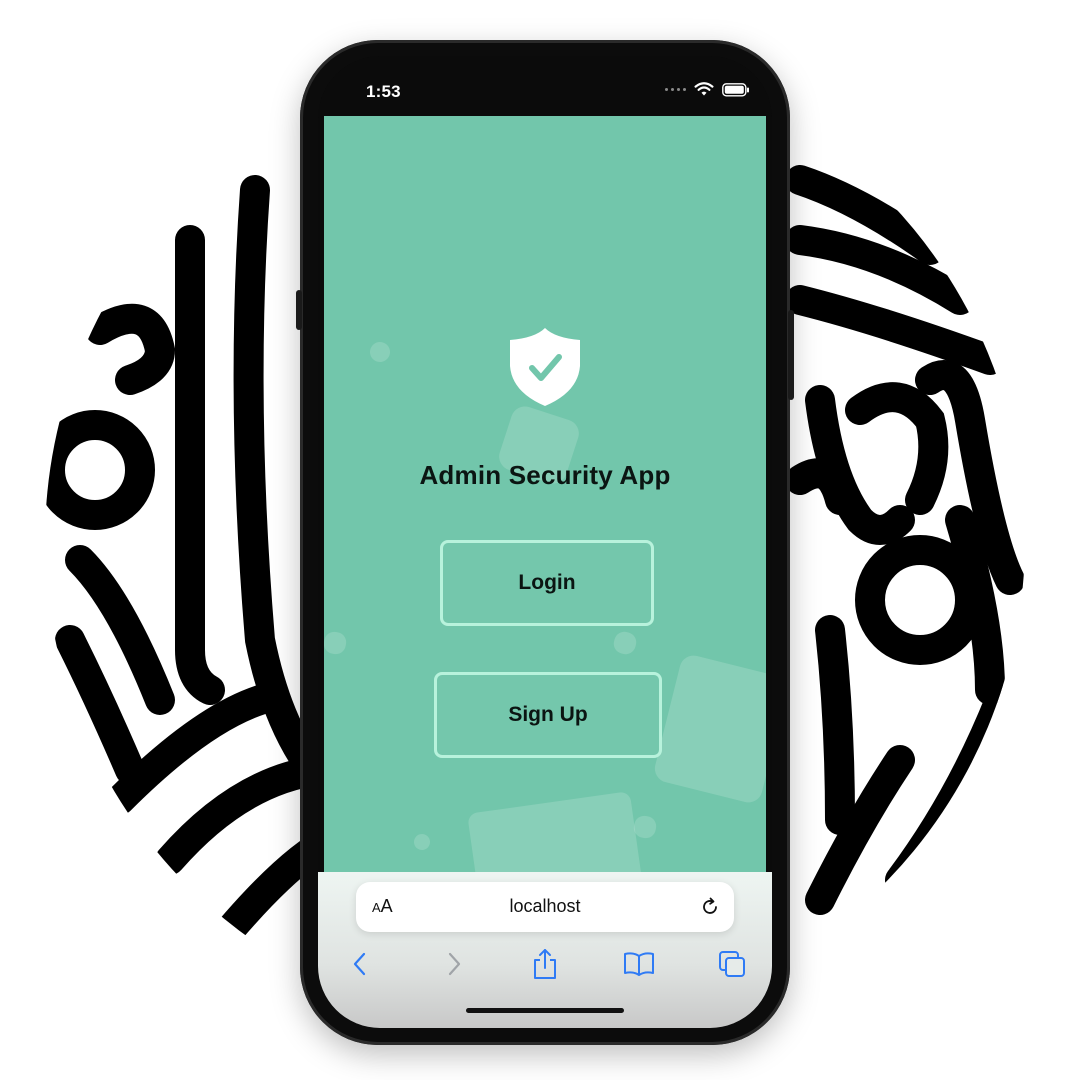 The height and width of the screenshot is (1080, 1080). I want to click on share-icon, so click(545, 964).